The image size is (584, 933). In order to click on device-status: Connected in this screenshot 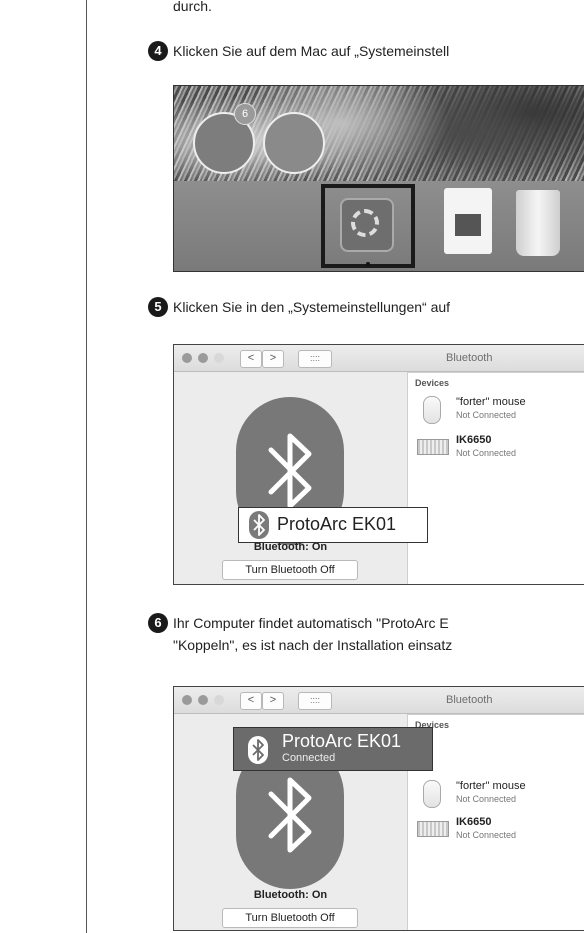, I will do `click(309, 758)`.